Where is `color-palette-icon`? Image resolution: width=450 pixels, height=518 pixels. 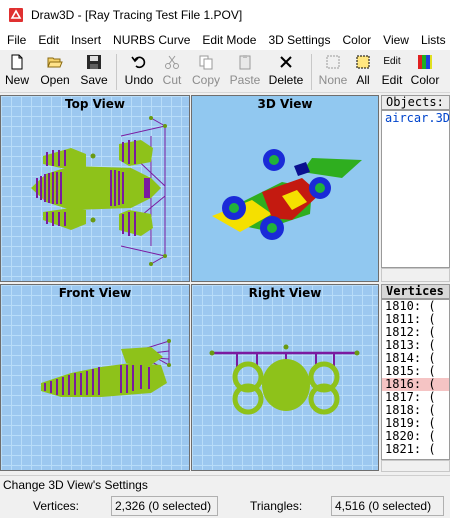 color-palette-icon is located at coordinates (425, 62).